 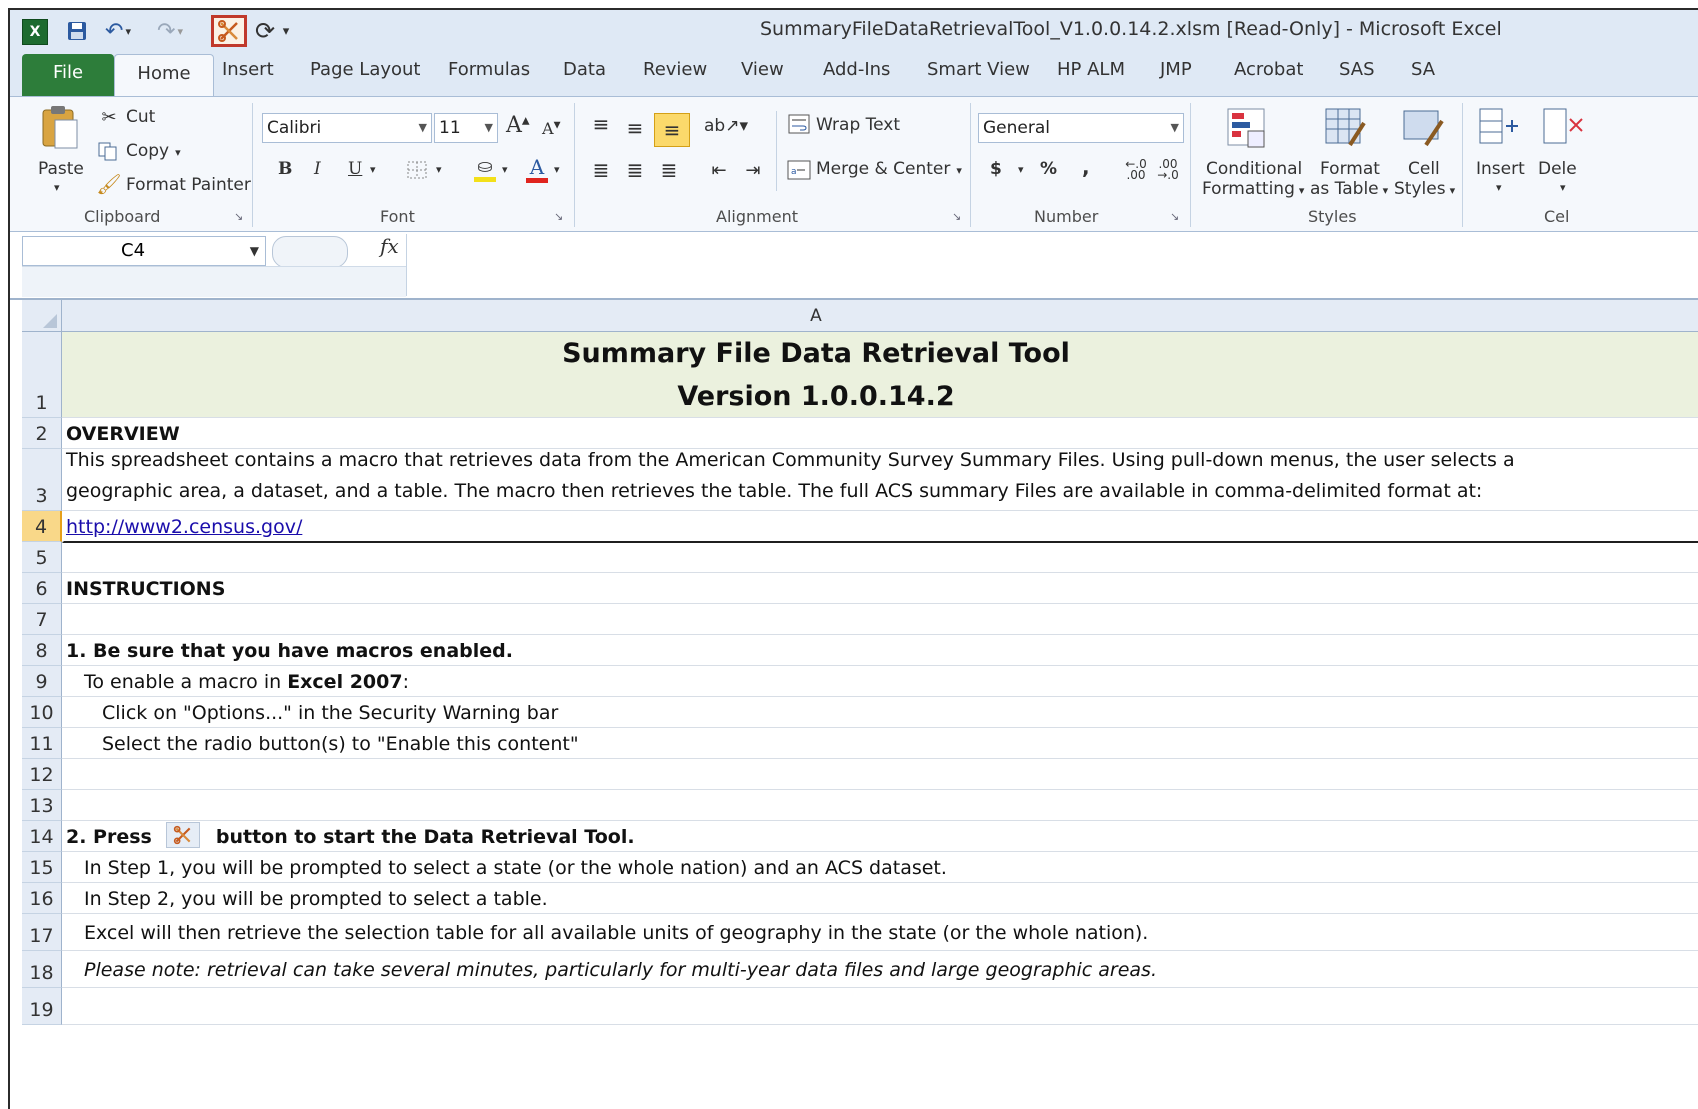 I want to click on cell-styles-button-line2: Styles ▾, so click(x=1424, y=189).